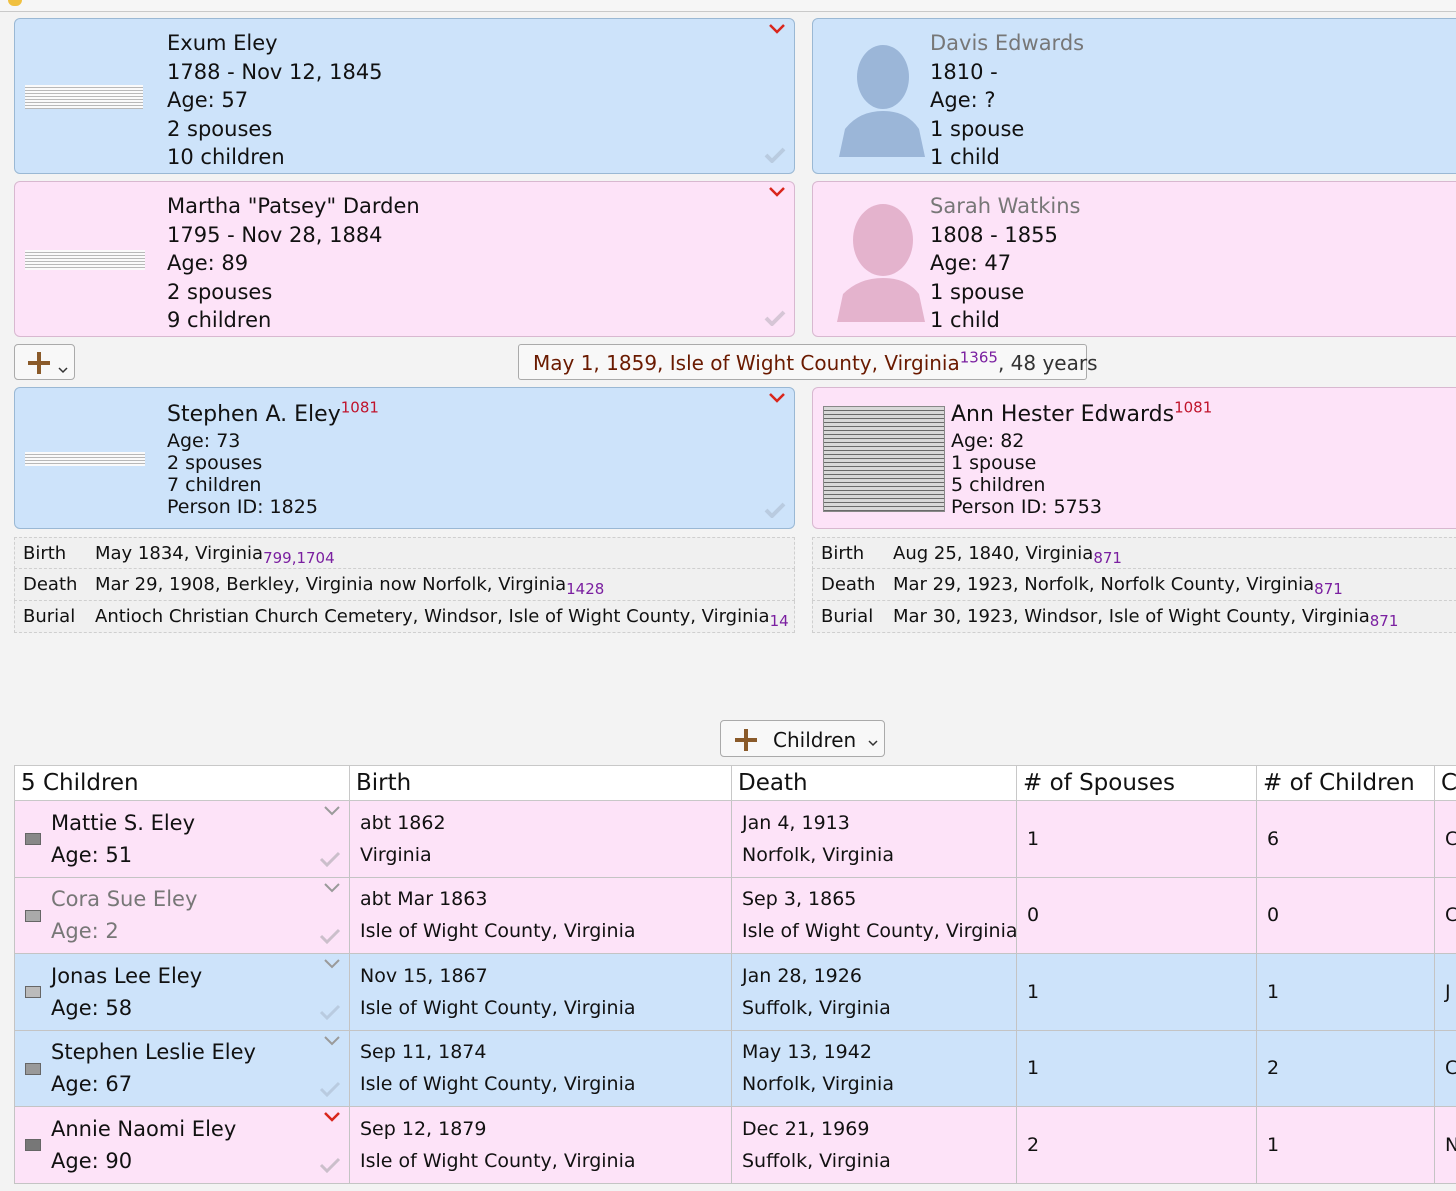 This screenshot has height=1191, width=1456. What do you see at coordinates (423, 1052) in the screenshot?
I see `birth-date: Sep 11, 1874` at bounding box center [423, 1052].